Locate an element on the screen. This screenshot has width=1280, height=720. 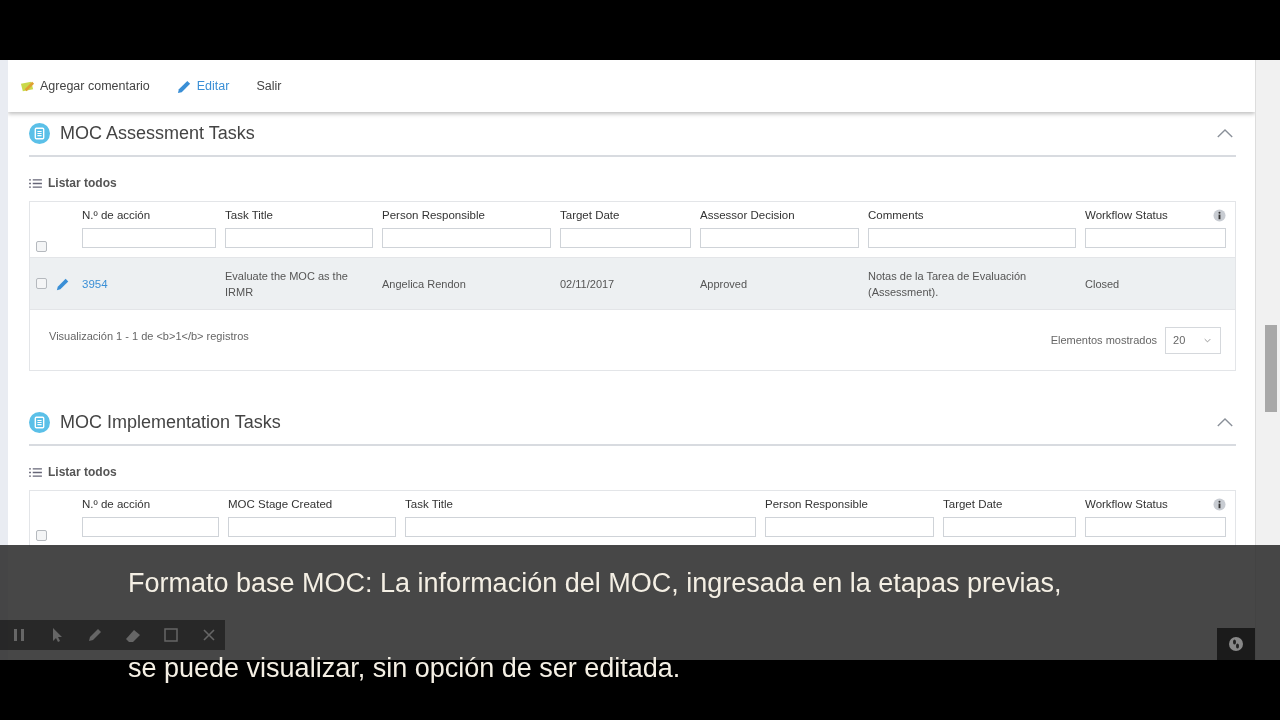
page-size-dropdown: 20 is located at coordinates (1193, 340).